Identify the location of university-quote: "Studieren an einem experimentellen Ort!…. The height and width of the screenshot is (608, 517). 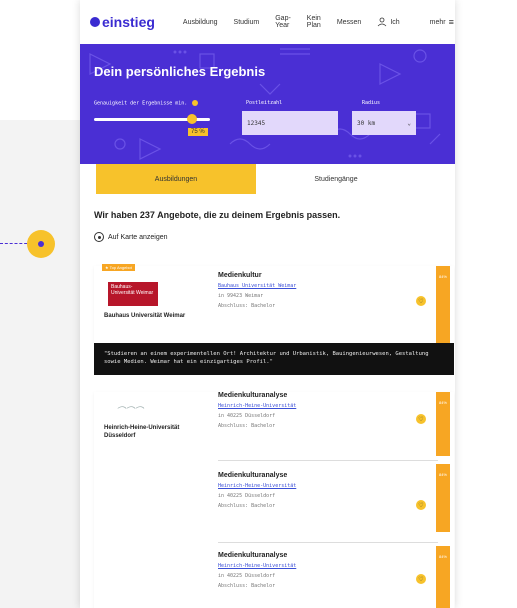
(274, 359).